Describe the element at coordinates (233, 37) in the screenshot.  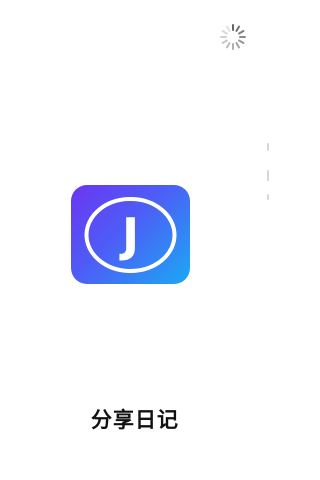
I see `loading-spinner-icon` at that location.